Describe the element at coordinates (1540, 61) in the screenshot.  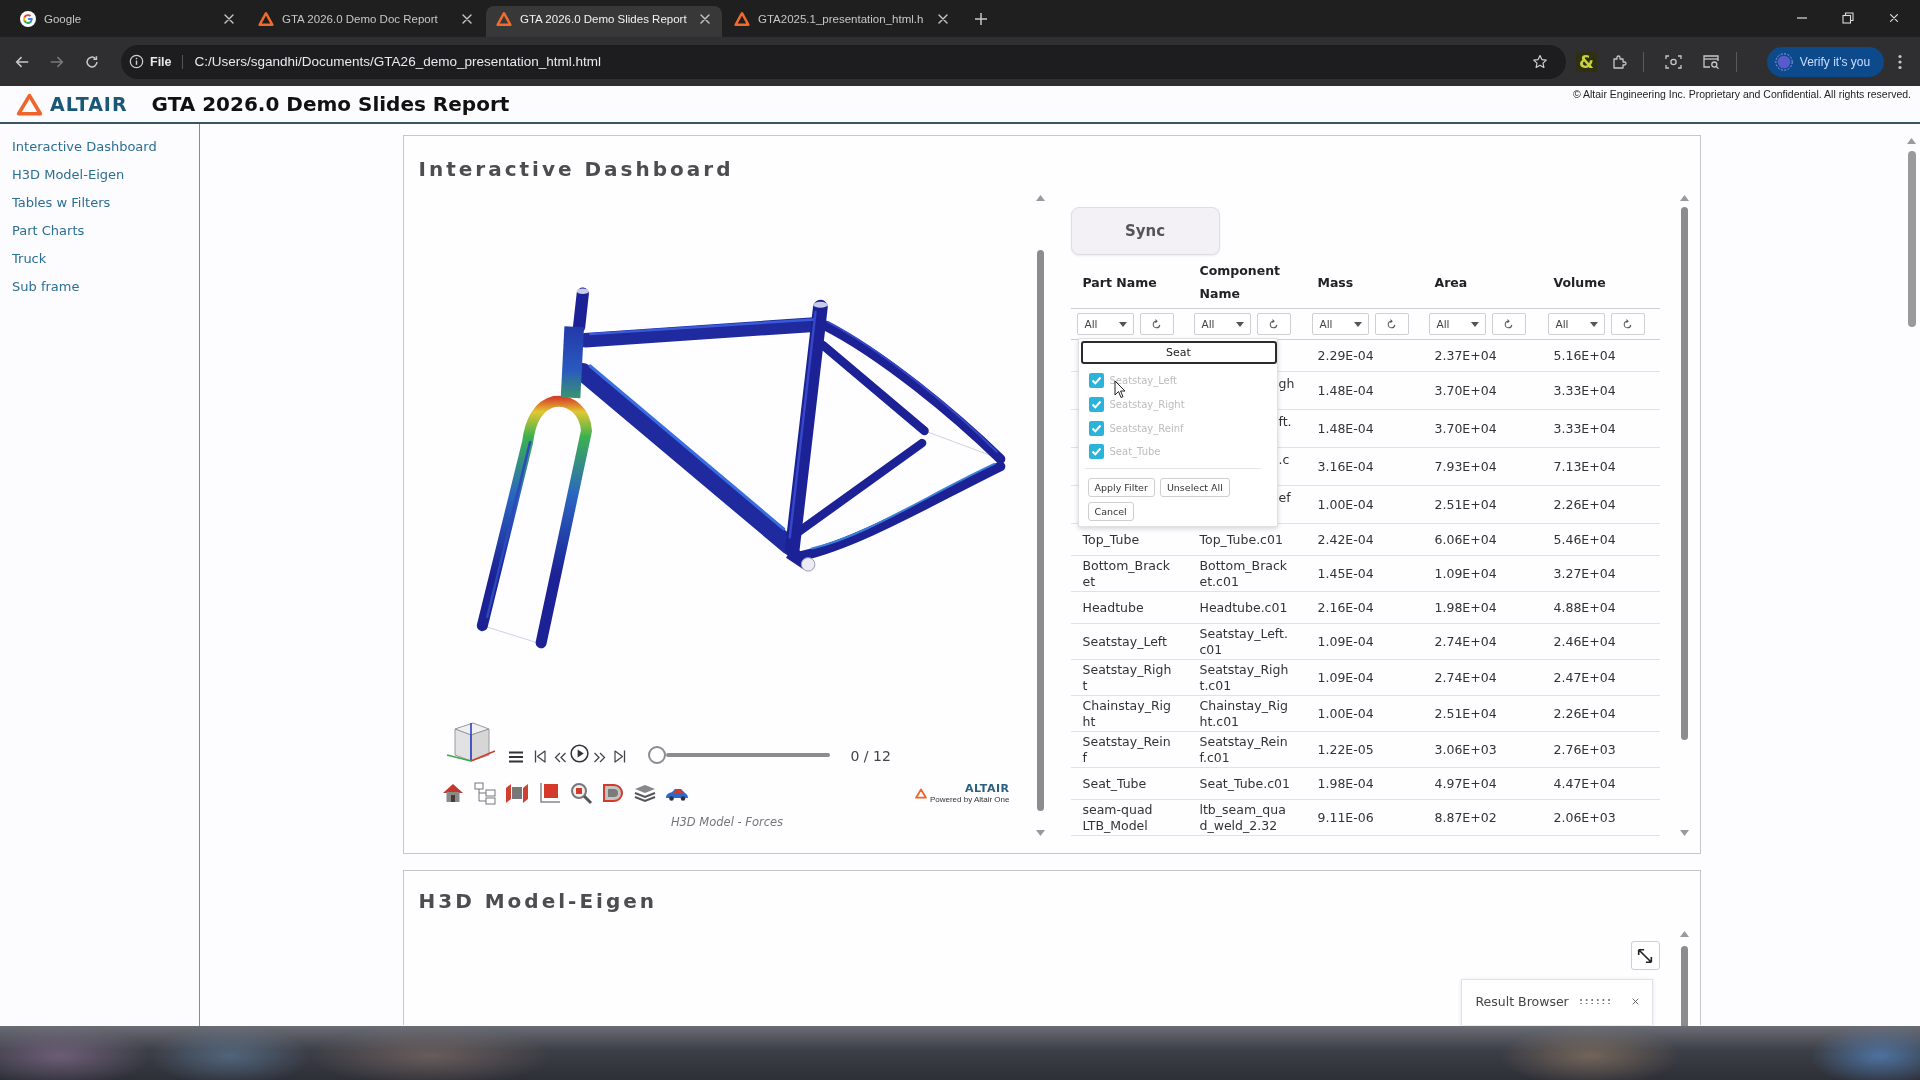
I see `bookmark-star-icon` at that location.